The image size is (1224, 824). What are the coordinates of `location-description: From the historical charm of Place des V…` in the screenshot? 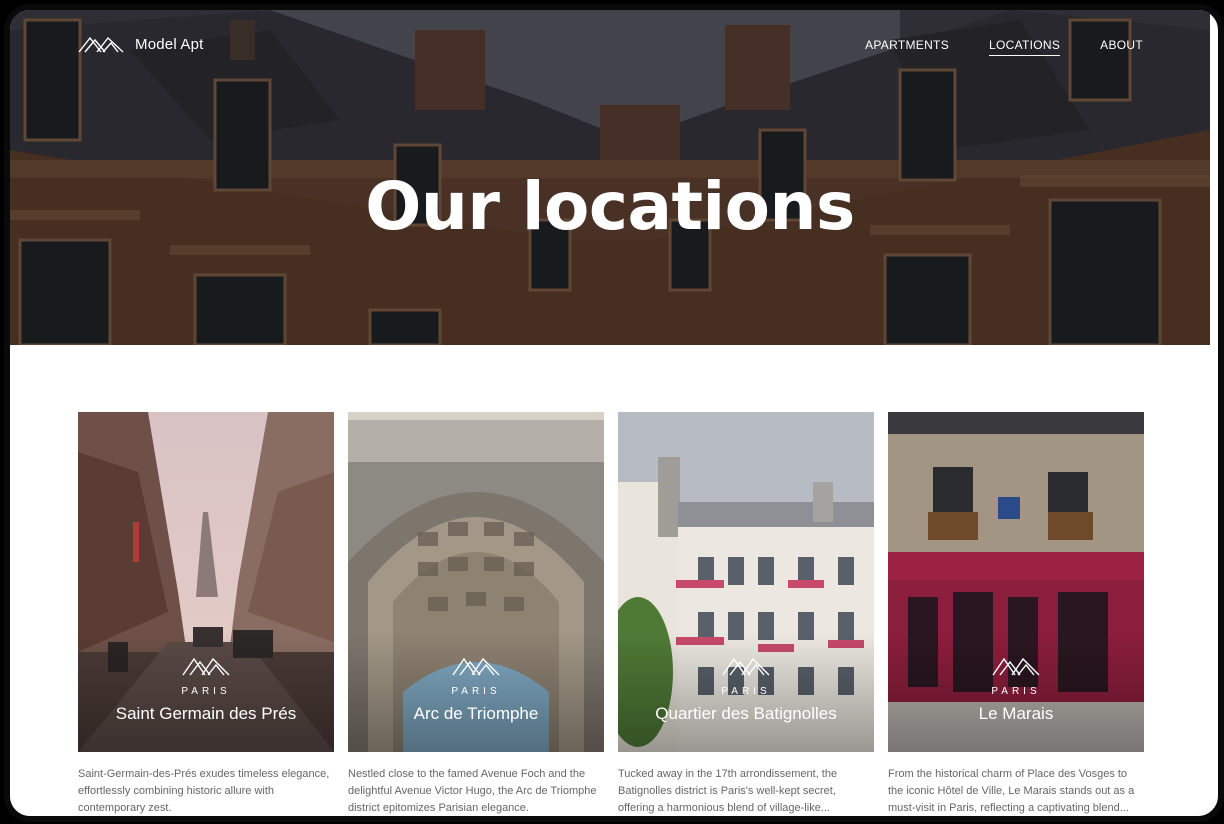 It's located at (1011, 791).